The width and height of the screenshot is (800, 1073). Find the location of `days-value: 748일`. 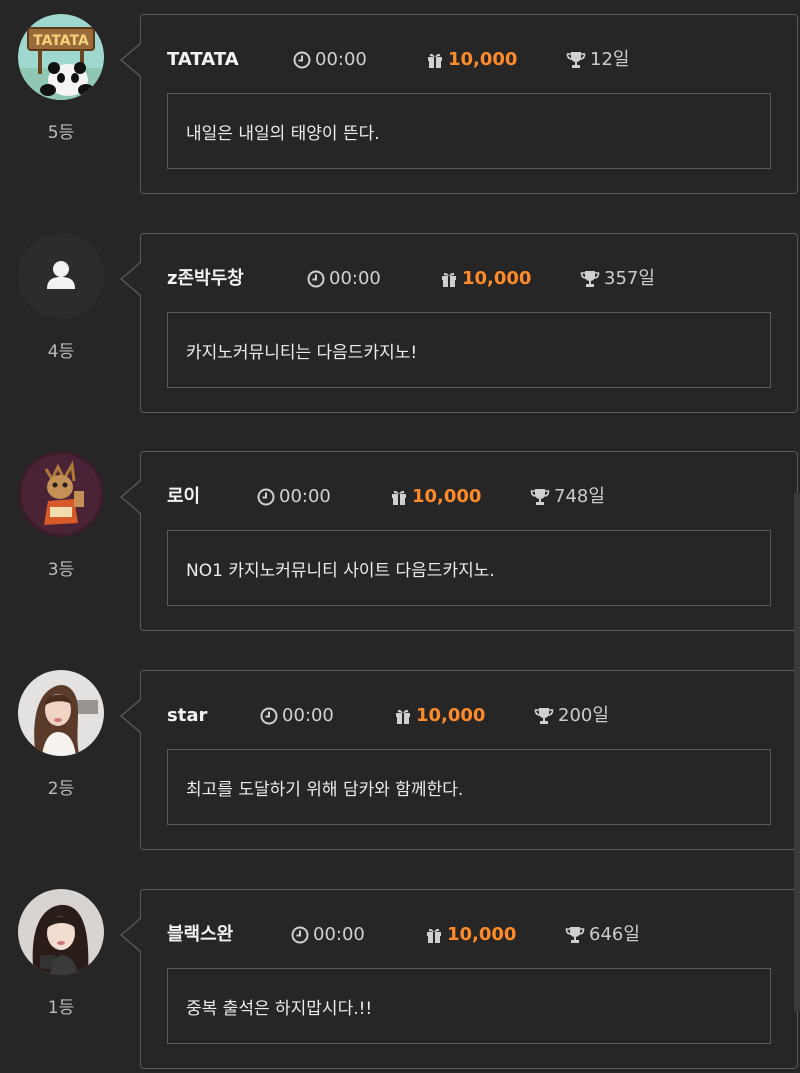

days-value: 748일 is located at coordinates (579, 496).